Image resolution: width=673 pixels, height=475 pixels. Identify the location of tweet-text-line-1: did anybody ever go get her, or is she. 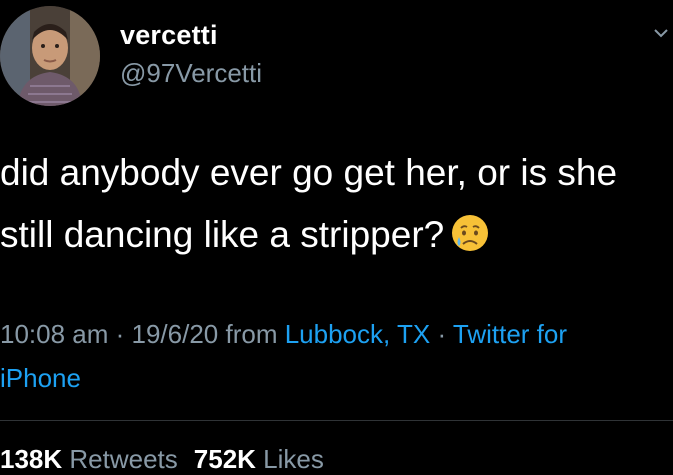
(309, 172).